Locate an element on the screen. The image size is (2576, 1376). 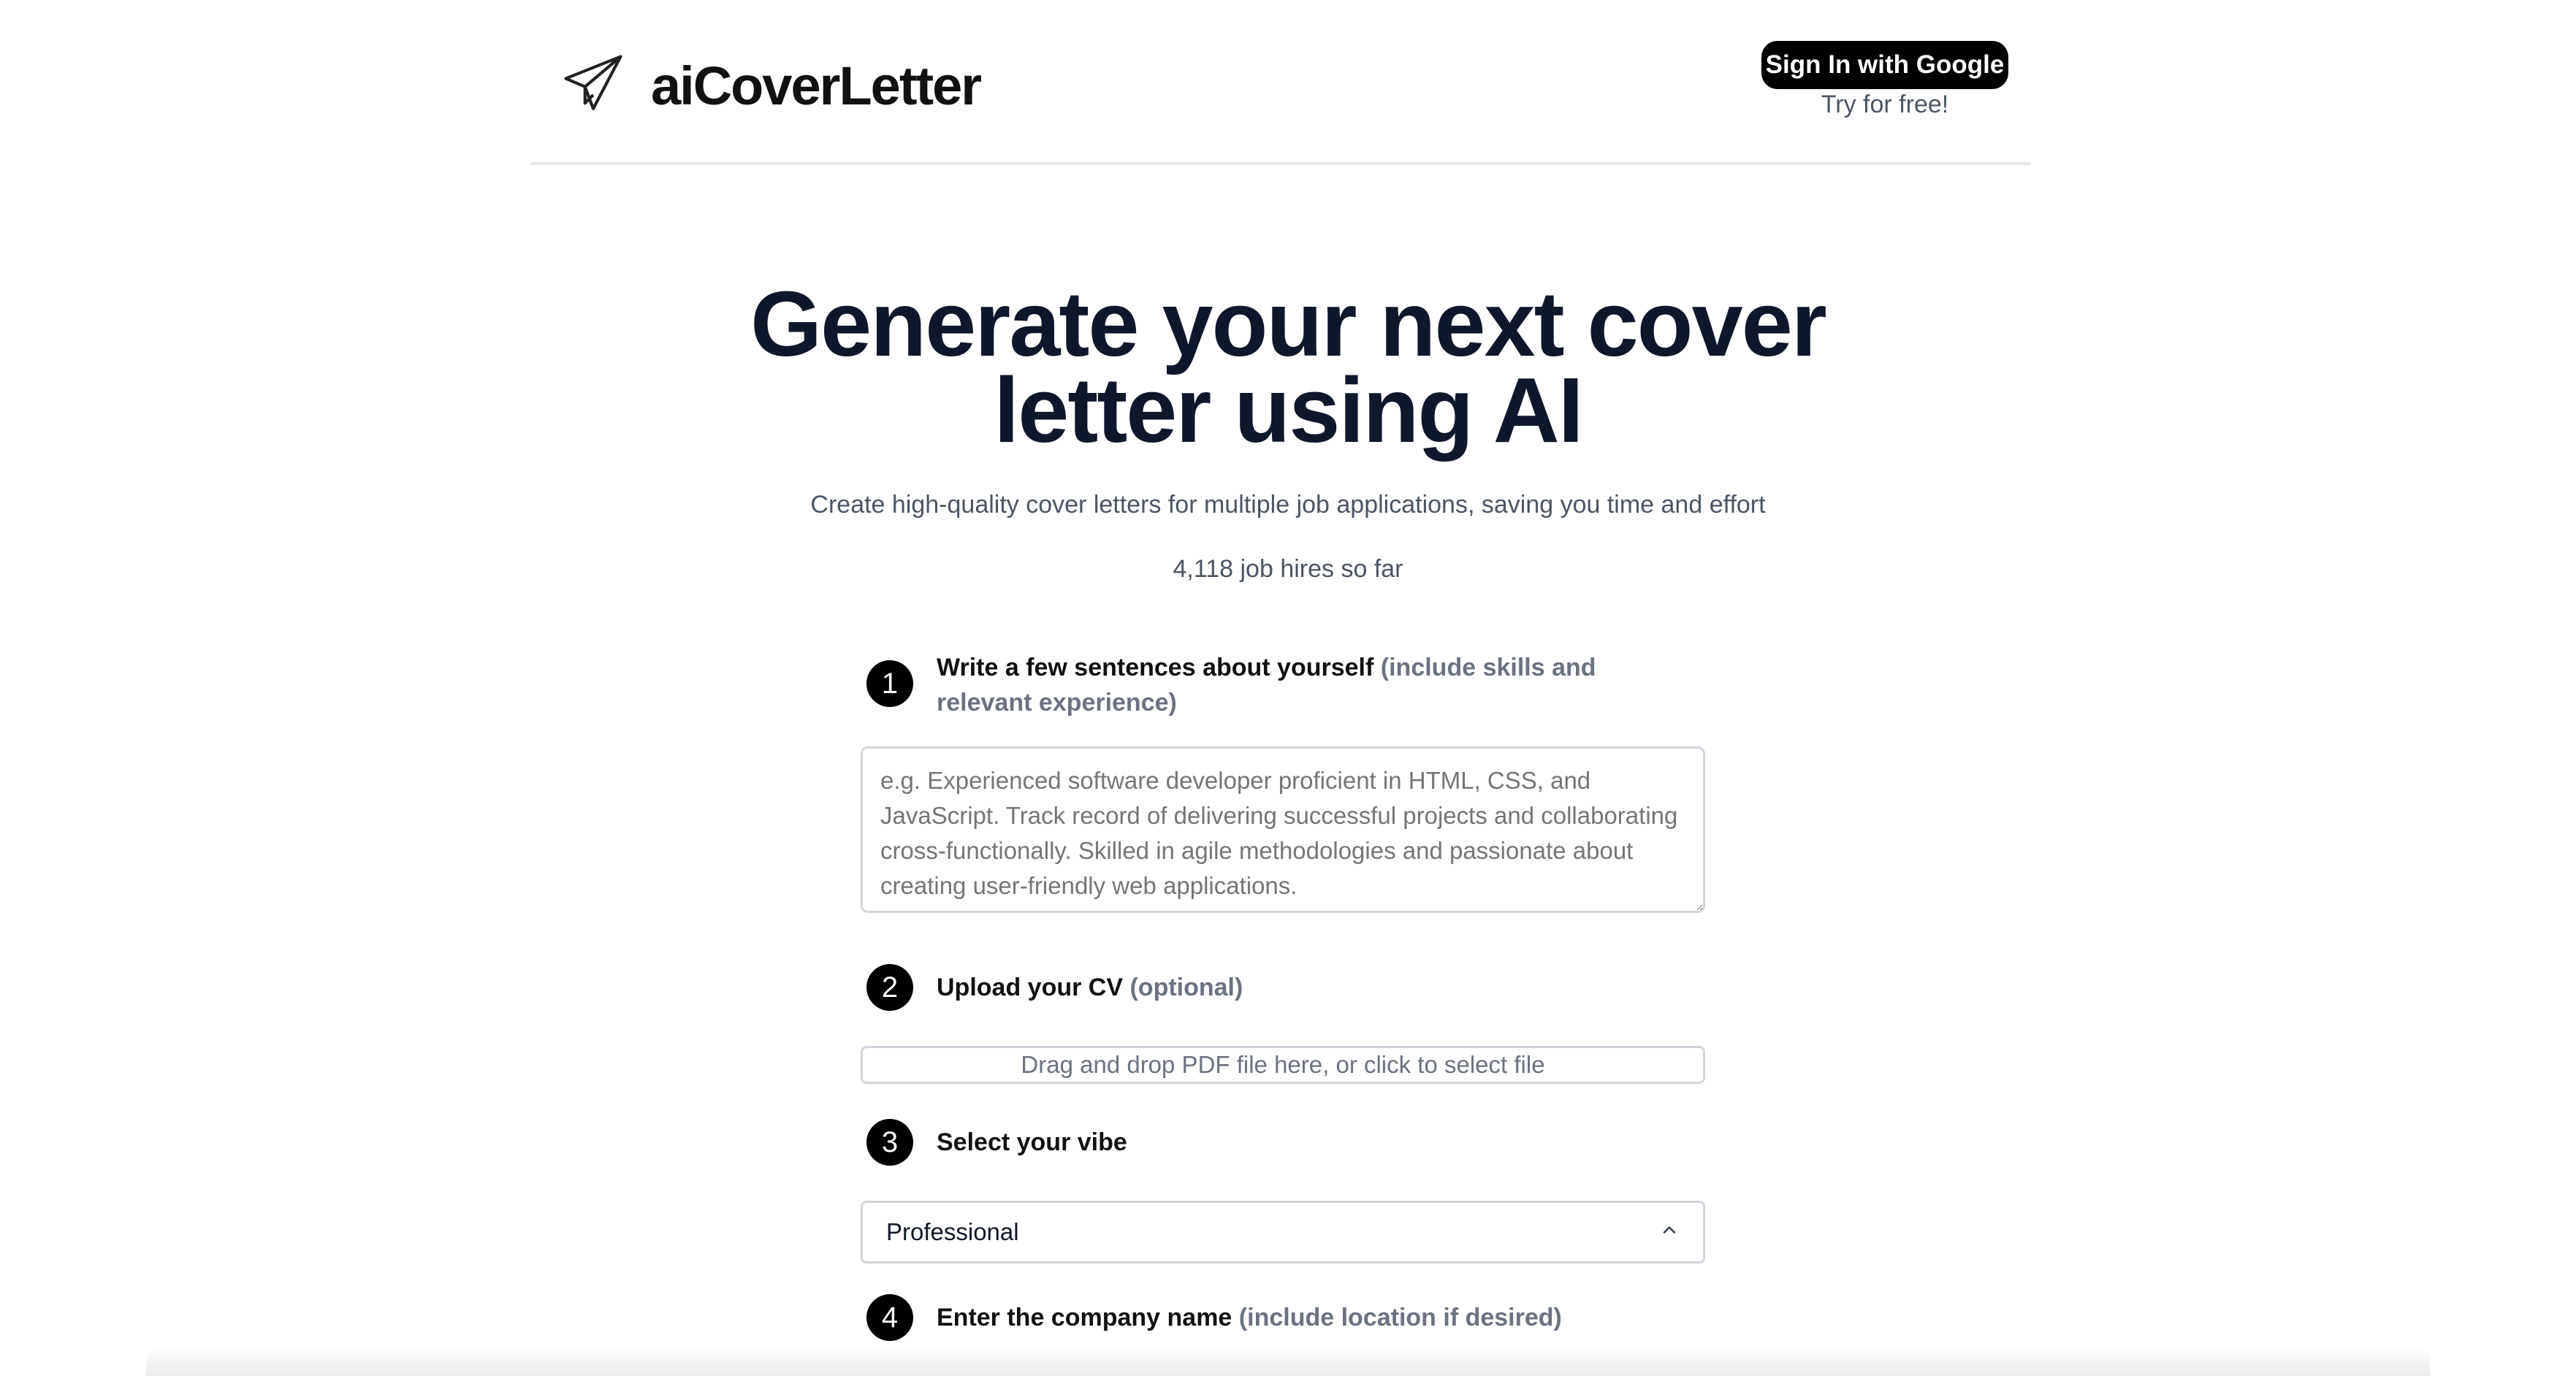
step-label: Upload your CV (optional) is located at coordinates (1090, 987).